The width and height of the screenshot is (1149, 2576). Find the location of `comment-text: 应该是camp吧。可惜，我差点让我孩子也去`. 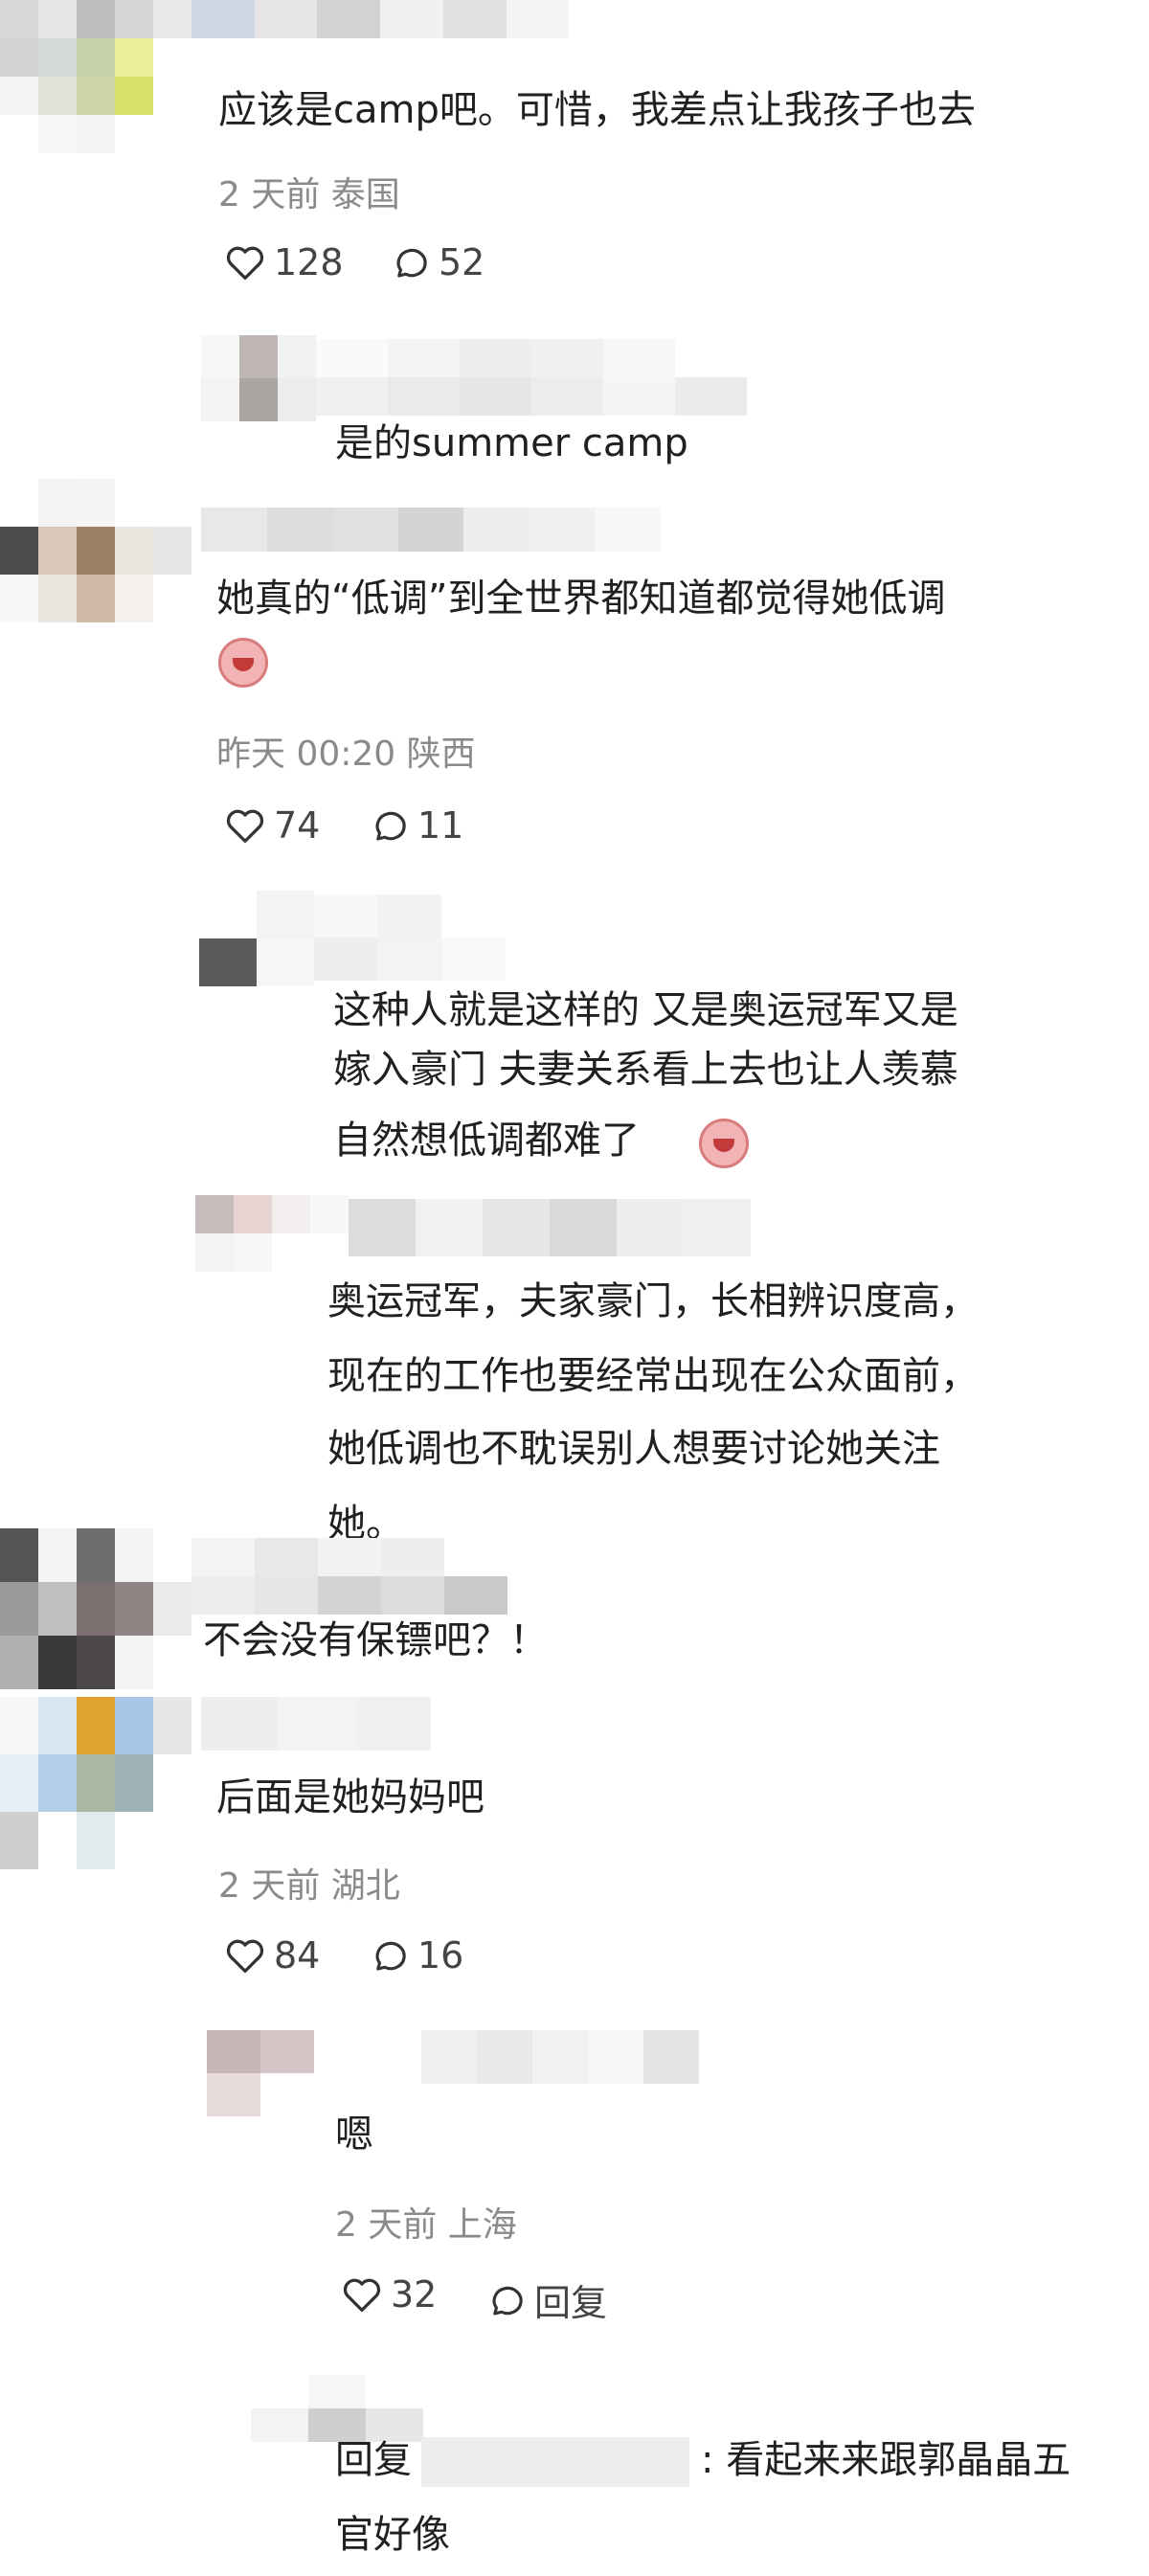

comment-text: 应该是camp吧。可惜，我差点让我孩子也去 is located at coordinates (597, 110).